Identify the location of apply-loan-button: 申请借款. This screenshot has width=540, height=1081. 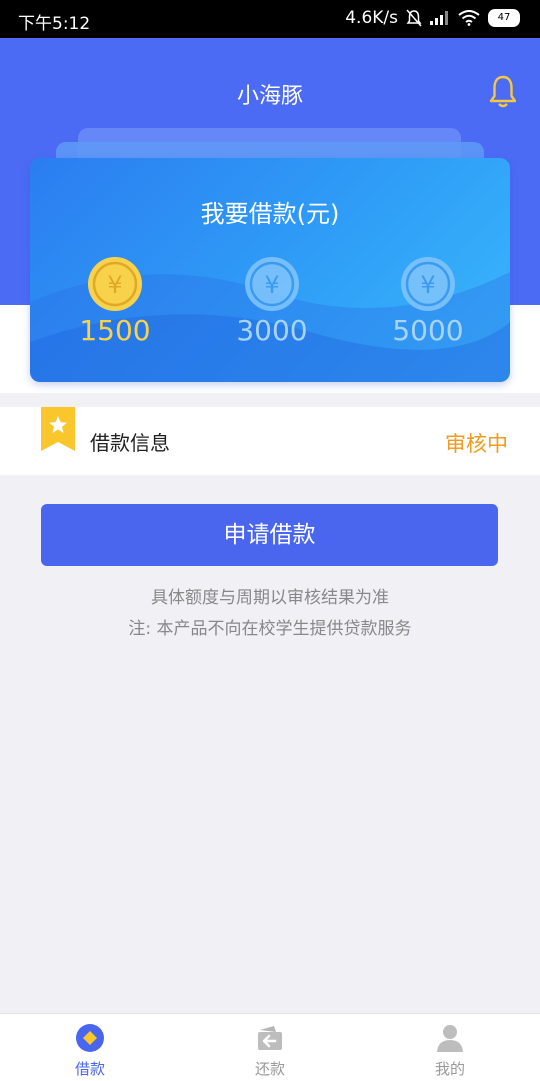
(269, 535).